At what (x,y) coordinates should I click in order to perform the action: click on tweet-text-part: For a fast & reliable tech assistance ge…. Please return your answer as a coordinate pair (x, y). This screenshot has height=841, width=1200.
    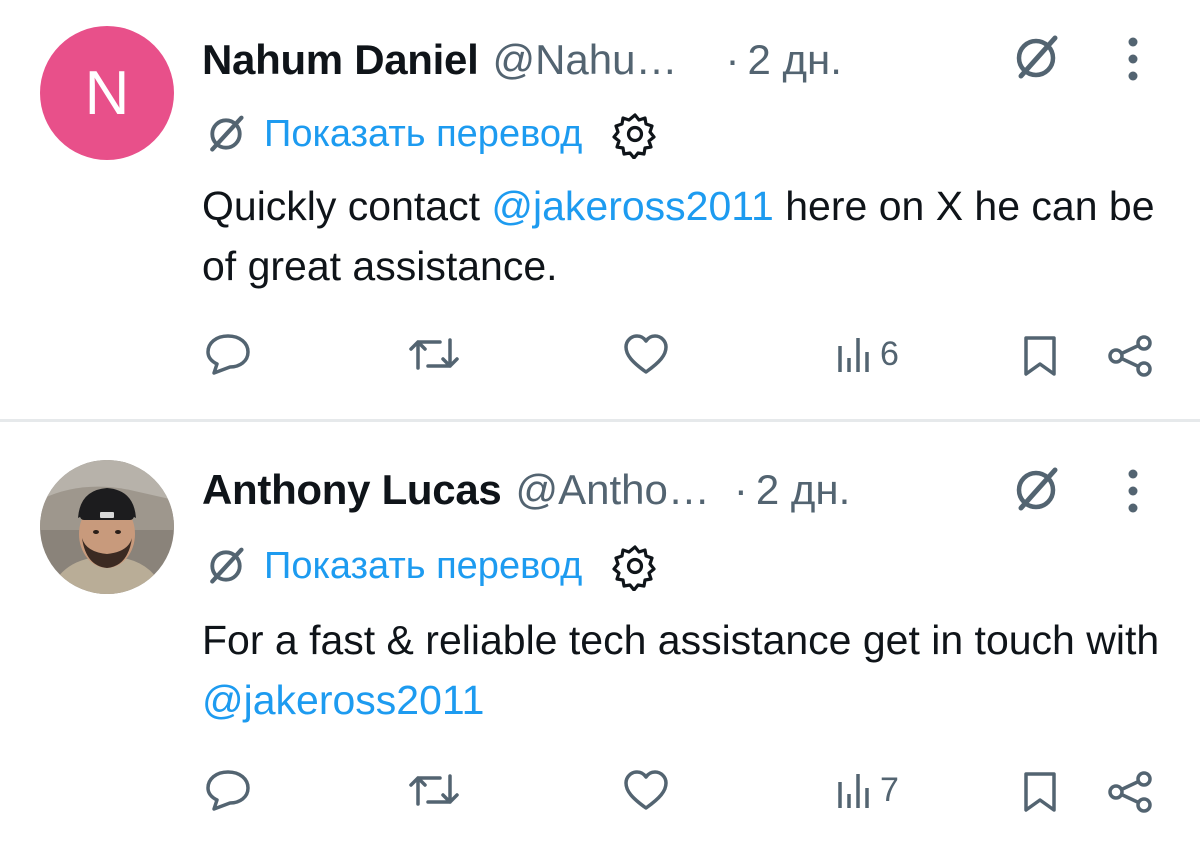
    Looking at the image, I should click on (681, 640).